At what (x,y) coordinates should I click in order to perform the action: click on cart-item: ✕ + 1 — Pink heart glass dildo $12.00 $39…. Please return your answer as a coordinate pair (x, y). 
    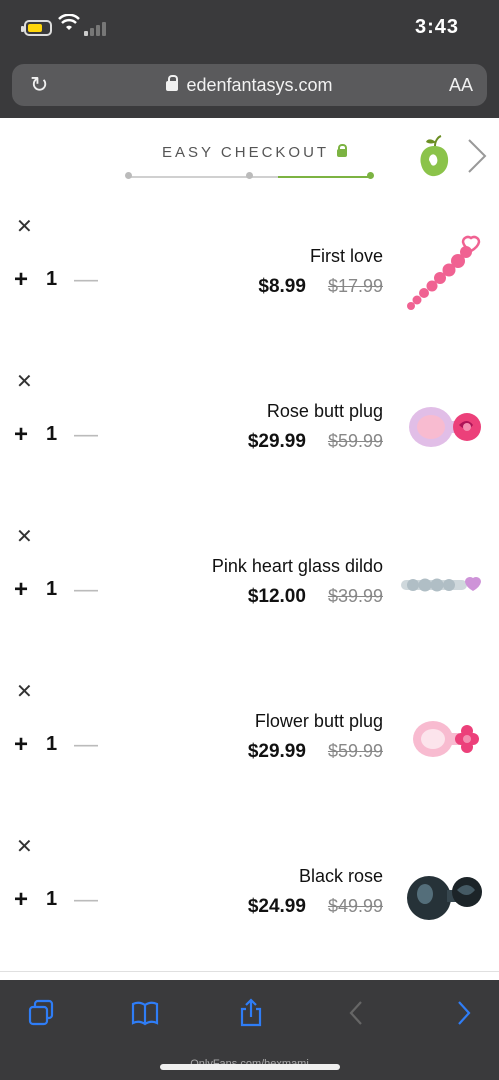
    Looking at the image, I should click on (249, 584).